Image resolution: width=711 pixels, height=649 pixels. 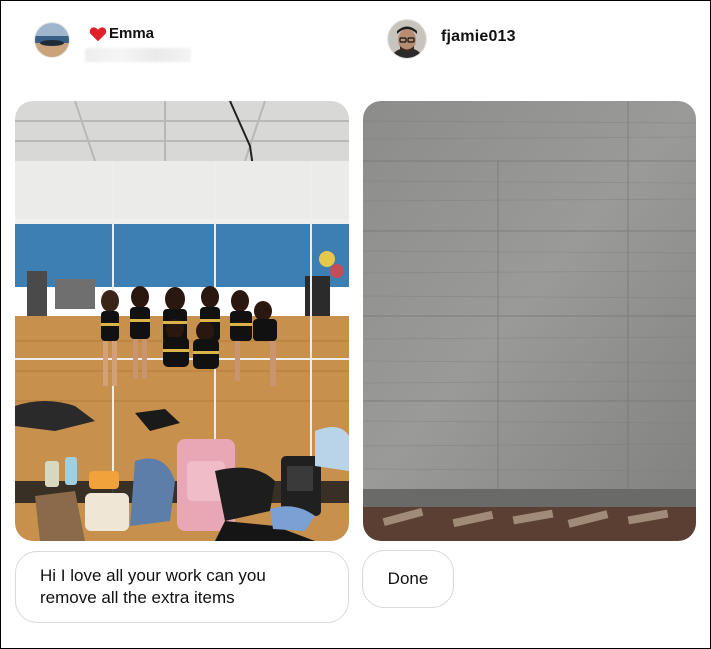 I want to click on emma-avatar, so click(x=52, y=40).